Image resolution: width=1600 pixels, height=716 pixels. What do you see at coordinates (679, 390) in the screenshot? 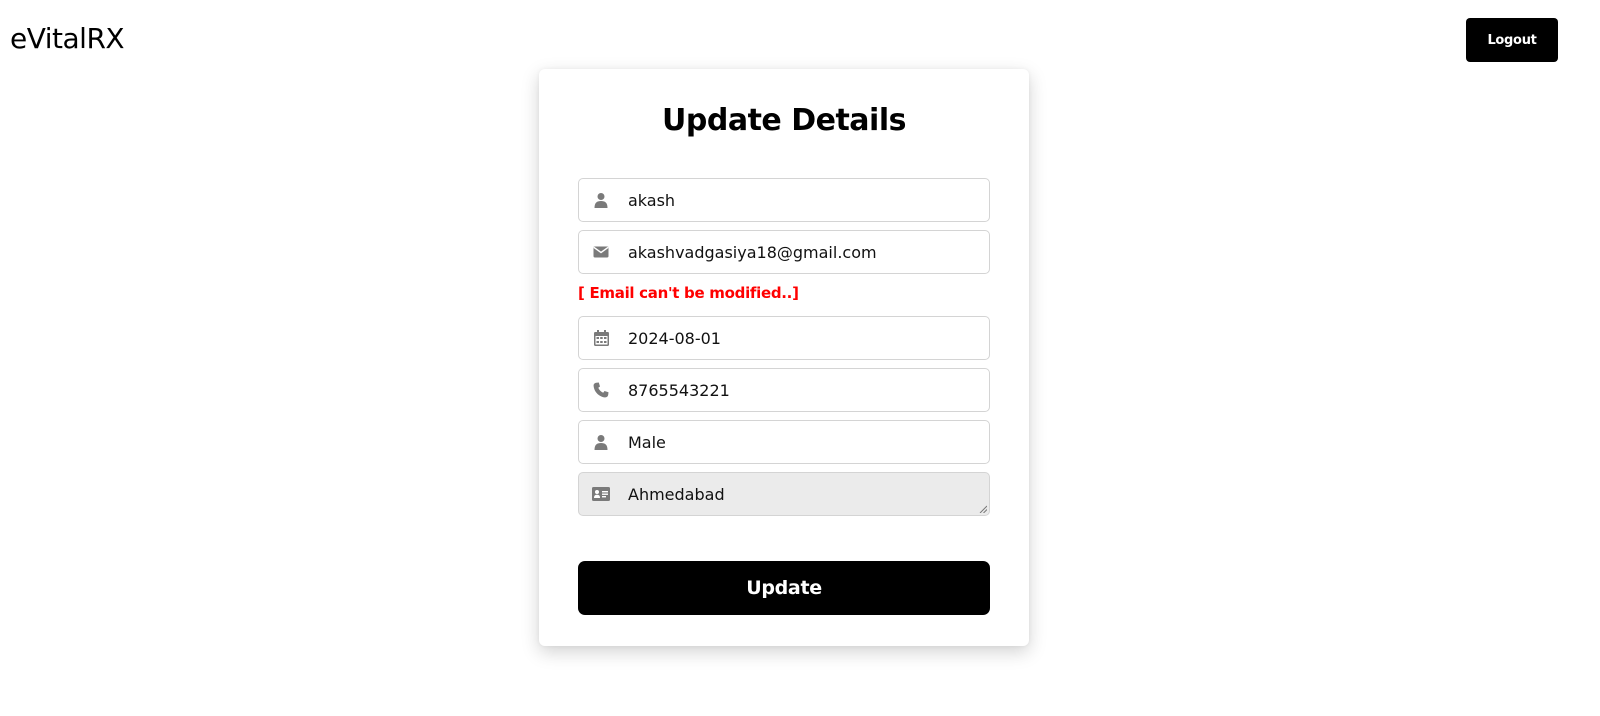
I see `phone-value: 8765543221` at bounding box center [679, 390].